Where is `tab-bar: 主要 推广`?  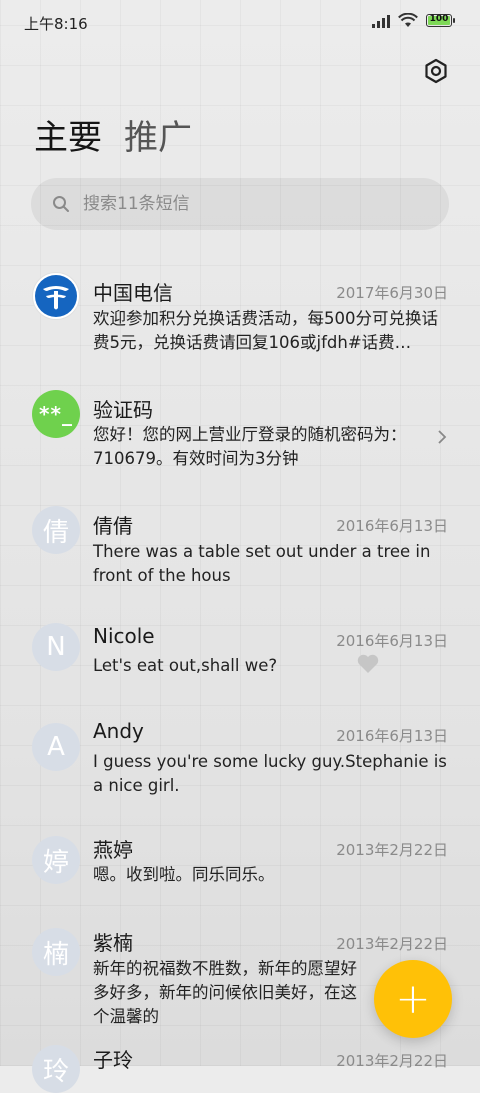 tab-bar: 主要 推广 is located at coordinates (113, 138).